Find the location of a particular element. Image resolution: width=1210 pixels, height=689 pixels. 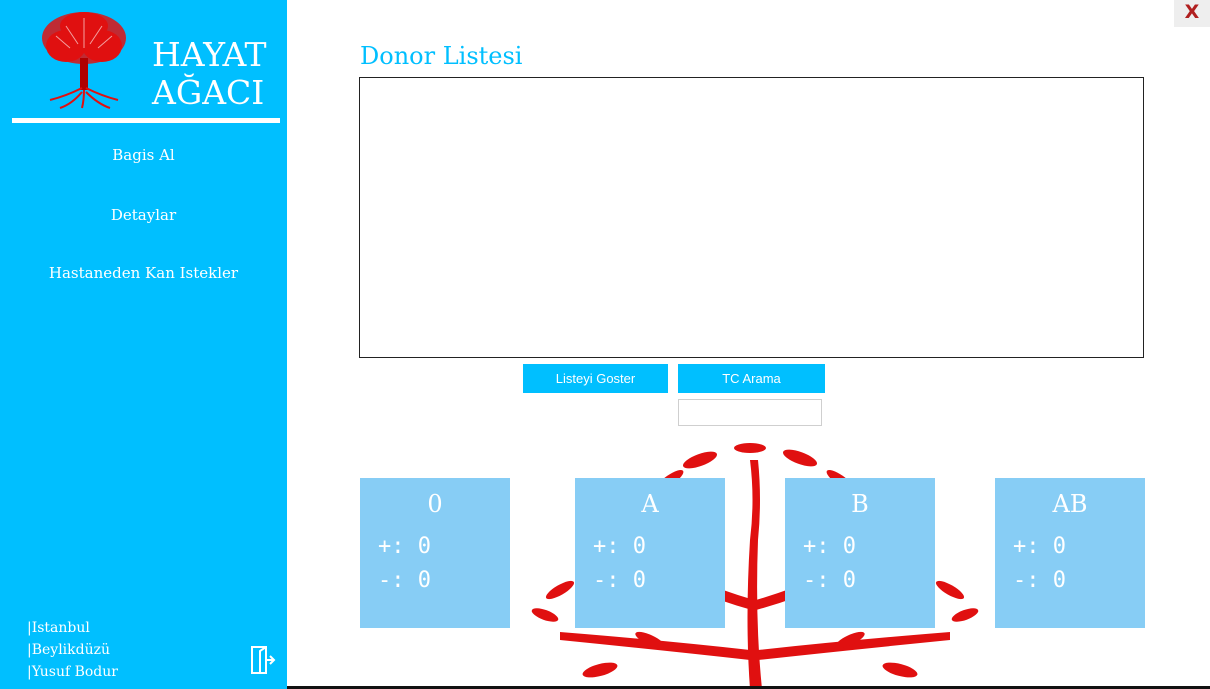

app-logo-text: HAYAT AĞACI is located at coordinates (209, 74).